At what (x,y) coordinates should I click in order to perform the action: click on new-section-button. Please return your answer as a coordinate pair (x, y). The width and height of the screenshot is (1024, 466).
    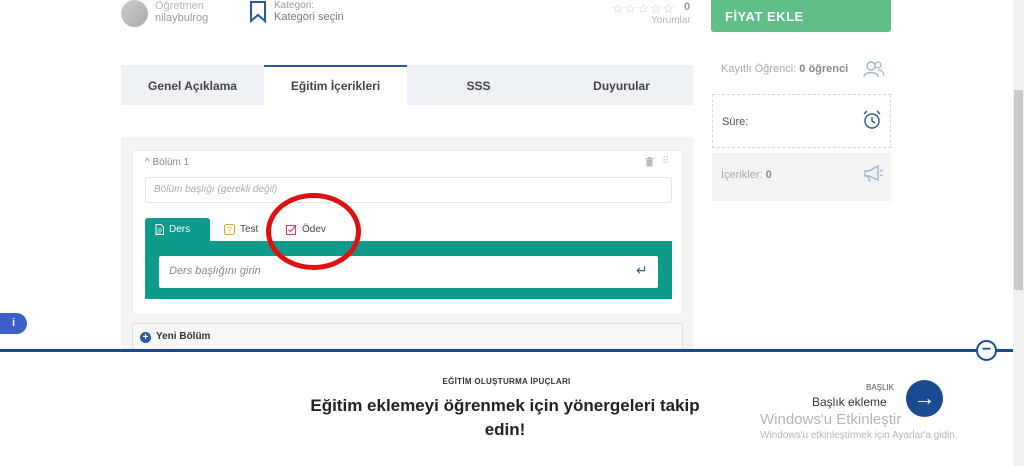
    Looking at the image, I should click on (407, 337).